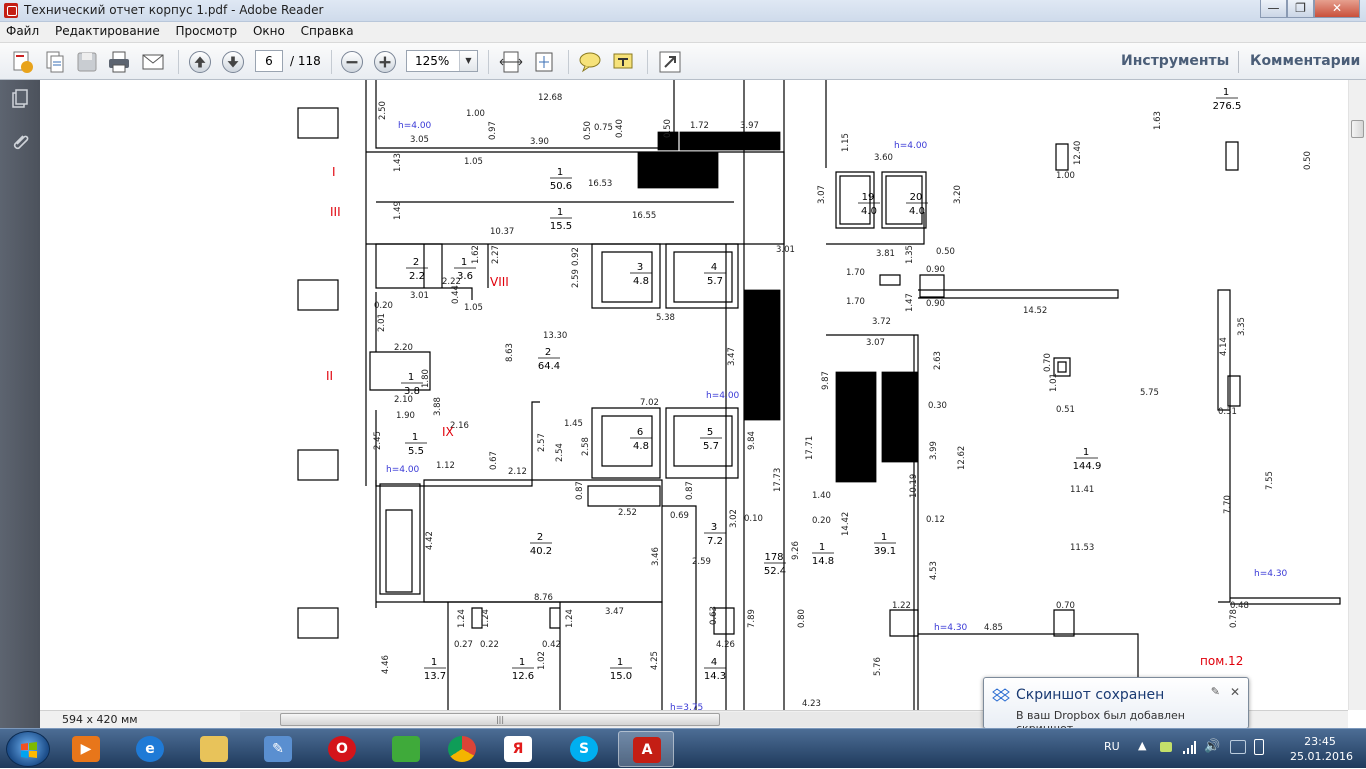 The image size is (1366, 769). Describe the element at coordinates (699, 126) in the screenshot. I see `dimension-label: 1.72` at that location.